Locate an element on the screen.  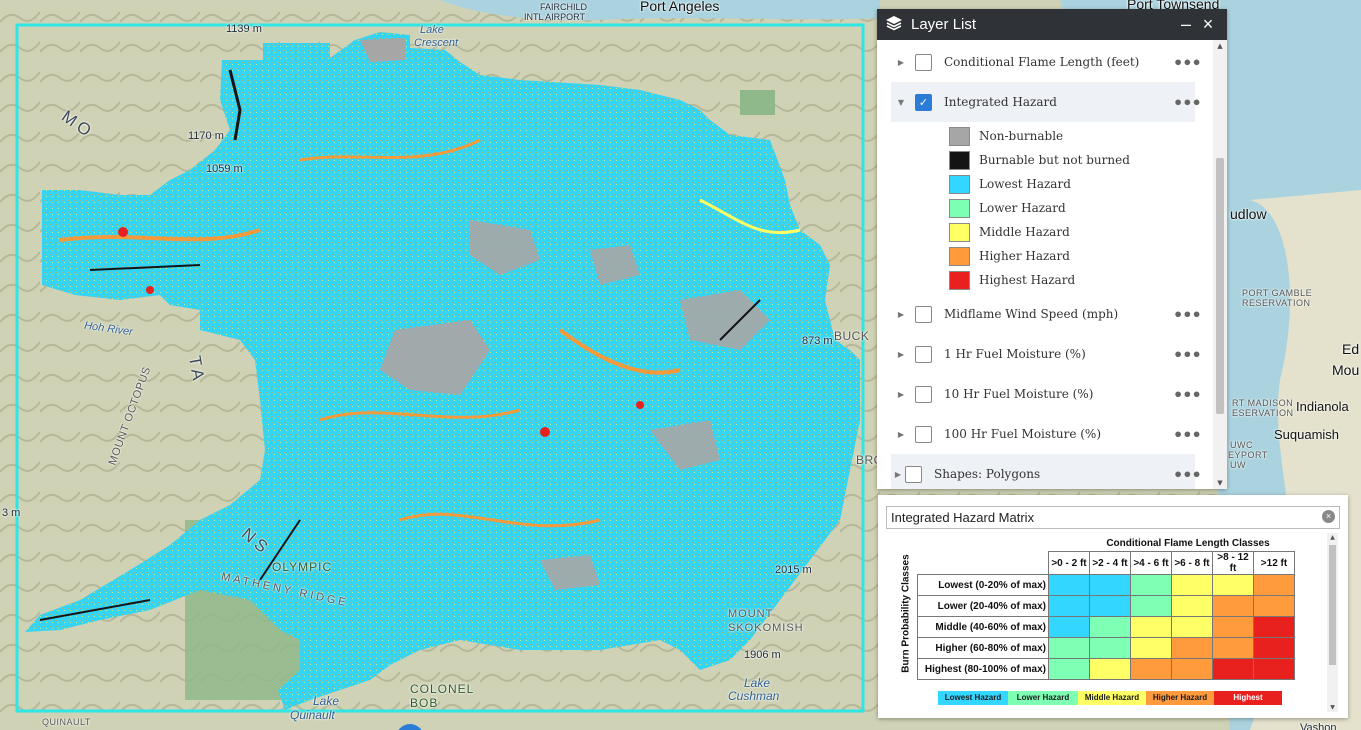
map-label-vashon: Vashon is located at coordinates (1318, 726).